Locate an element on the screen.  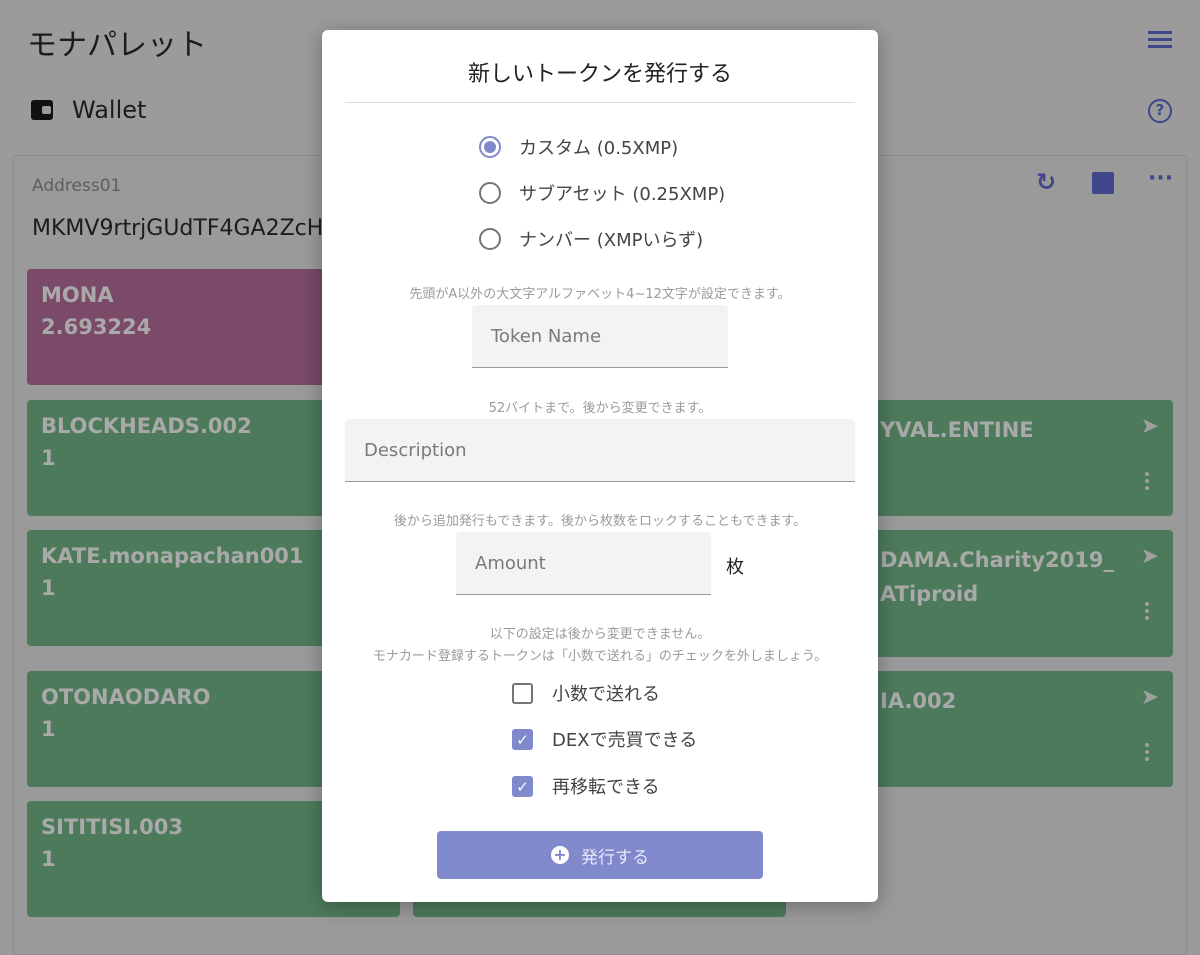
amount-input: Amount is located at coordinates (583, 563).